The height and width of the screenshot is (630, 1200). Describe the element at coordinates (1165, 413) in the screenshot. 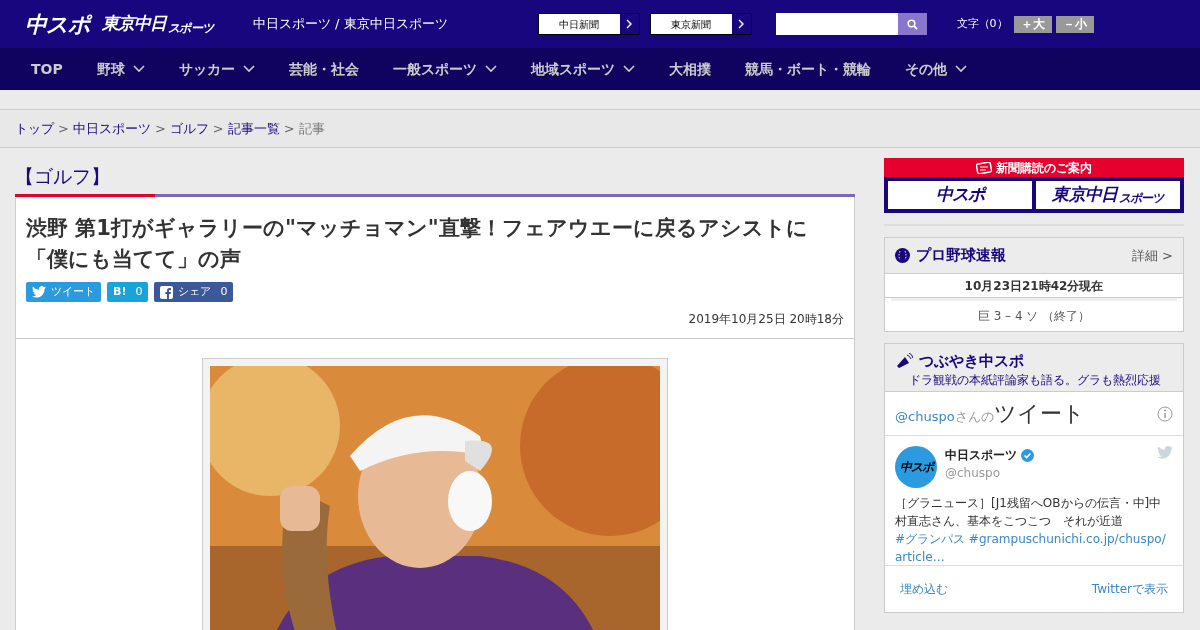

I see `info-icon` at that location.